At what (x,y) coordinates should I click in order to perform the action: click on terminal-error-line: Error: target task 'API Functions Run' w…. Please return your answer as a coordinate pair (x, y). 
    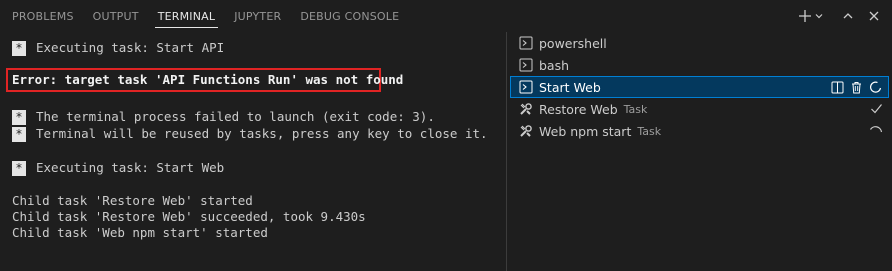
    Looking at the image, I should click on (208, 79).